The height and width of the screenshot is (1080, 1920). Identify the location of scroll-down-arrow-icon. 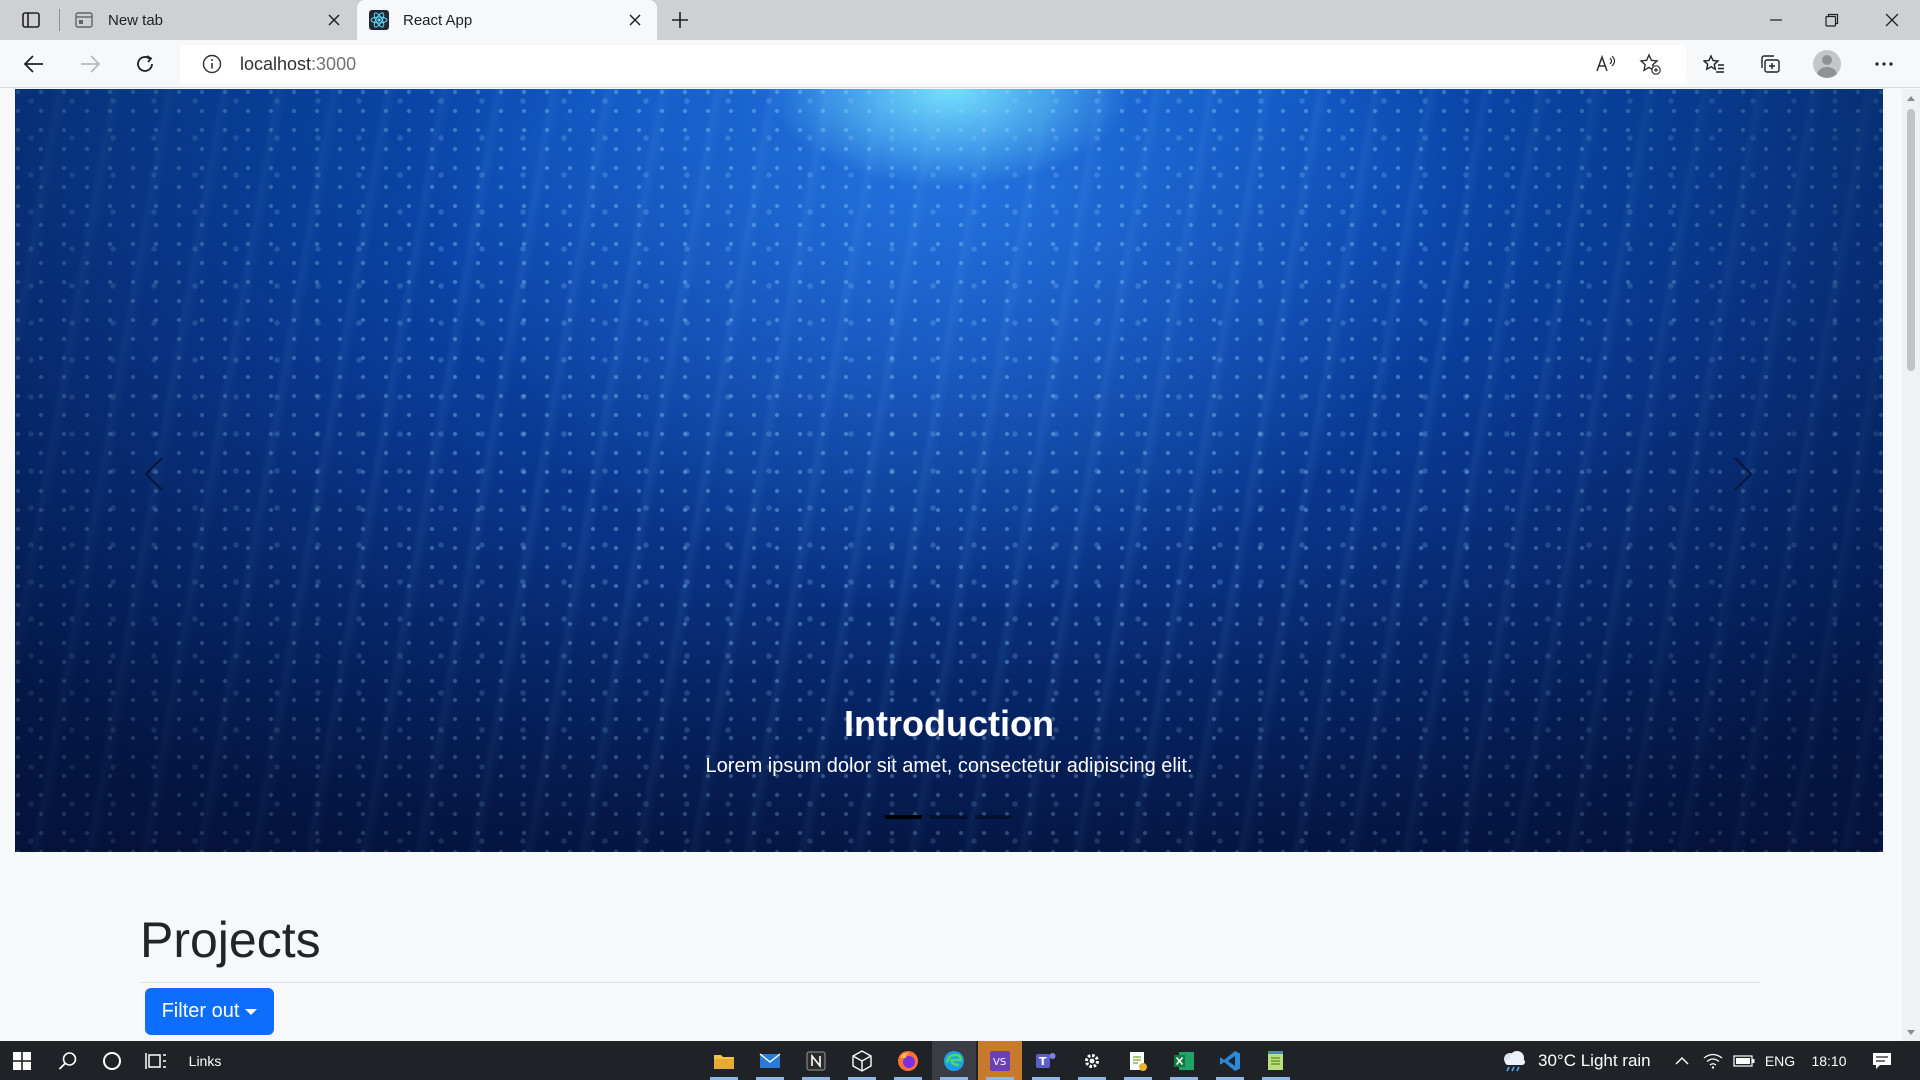
(1911, 1032).